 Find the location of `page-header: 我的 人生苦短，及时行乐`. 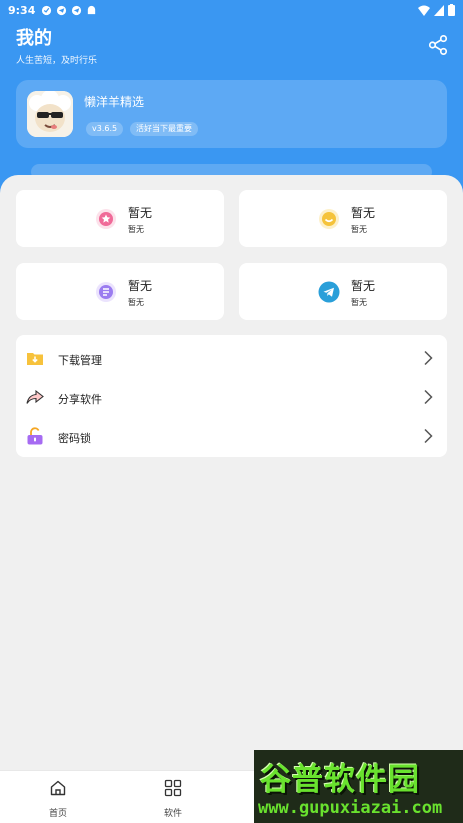

page-header: 我的 人生苦短，及时行乐 is located at coordinates (56, 47).